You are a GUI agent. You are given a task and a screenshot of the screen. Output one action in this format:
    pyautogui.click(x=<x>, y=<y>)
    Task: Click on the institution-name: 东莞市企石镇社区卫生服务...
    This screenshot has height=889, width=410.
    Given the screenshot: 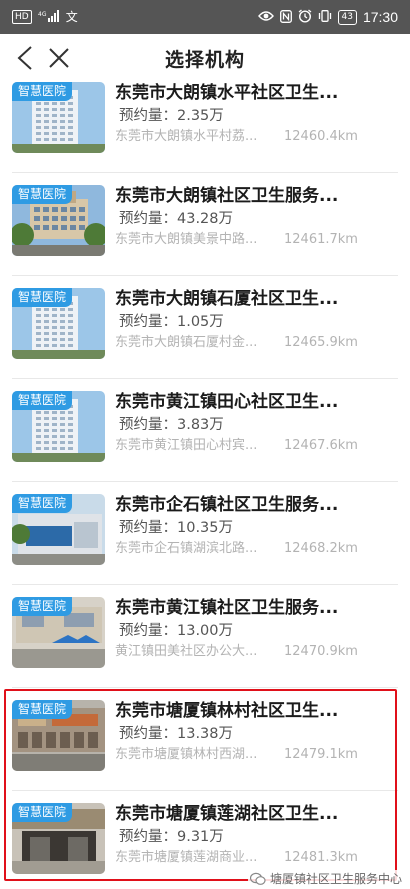 What is the action you would take?
    pyautogui.click(x=227, y=505)
    